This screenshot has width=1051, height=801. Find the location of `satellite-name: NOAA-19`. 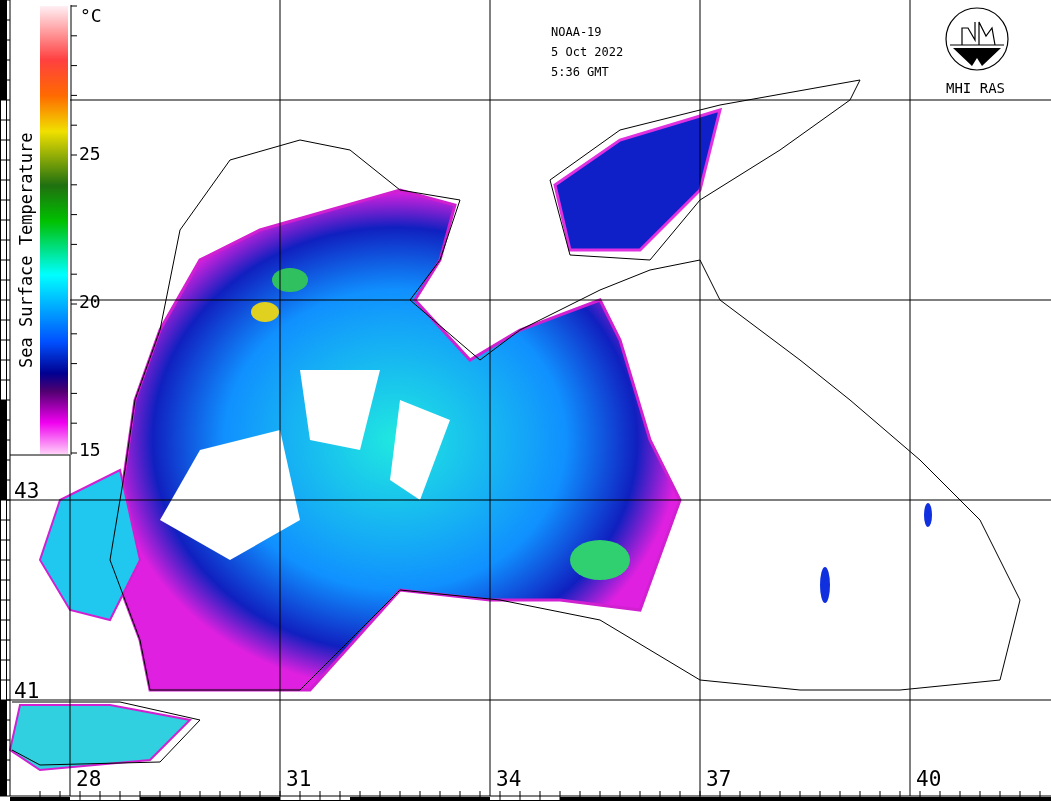

satellite-name: NOAA-19 is located at coordinates (576, 32).